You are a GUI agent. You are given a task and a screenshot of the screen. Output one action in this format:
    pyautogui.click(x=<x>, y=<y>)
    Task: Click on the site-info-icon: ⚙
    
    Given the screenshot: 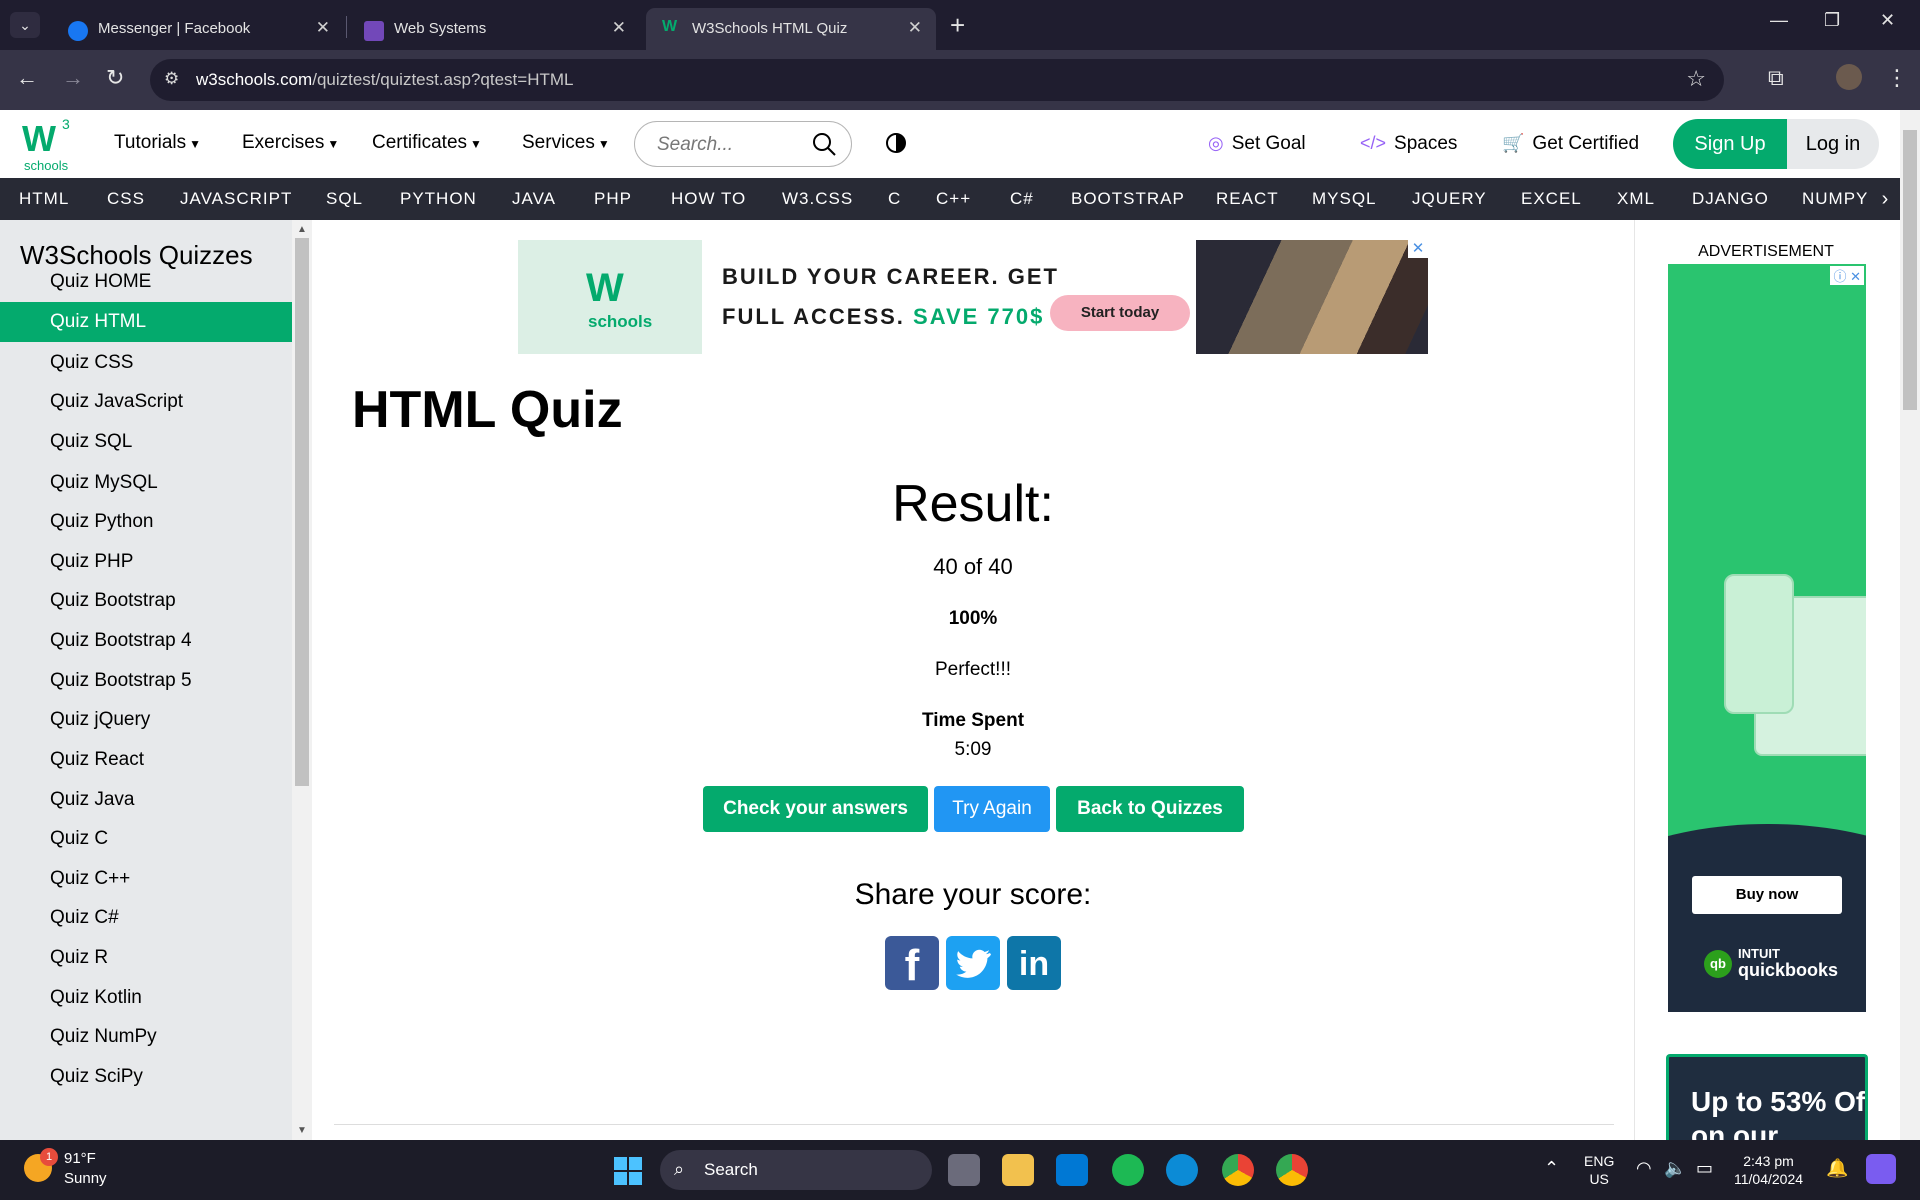 What is the action you would take?
    pyautogui.click(x=171, y=79)
    